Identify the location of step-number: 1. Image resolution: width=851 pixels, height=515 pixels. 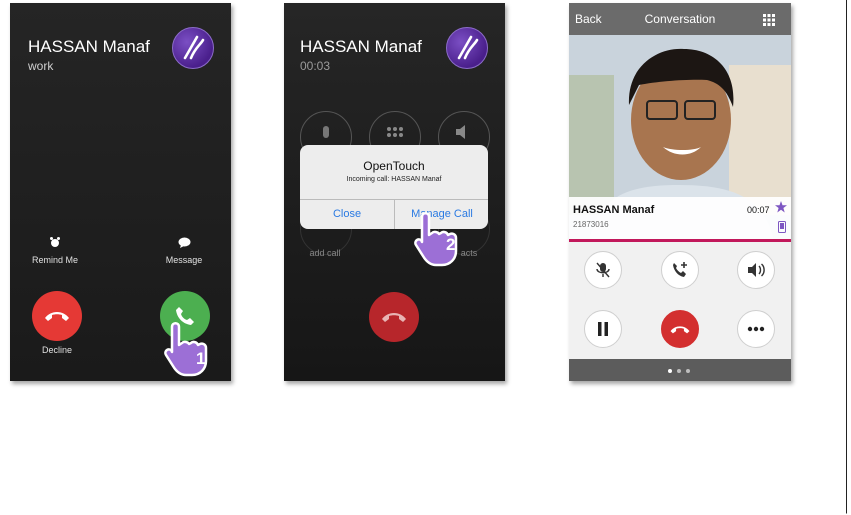
(201, 358).